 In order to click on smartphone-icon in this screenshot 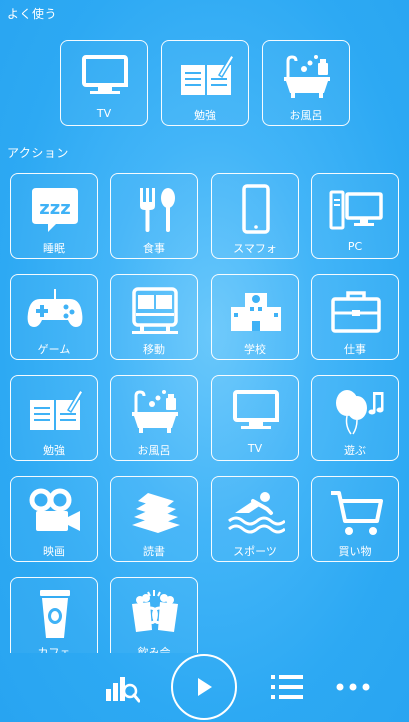, I will do `click(256, 209)`.